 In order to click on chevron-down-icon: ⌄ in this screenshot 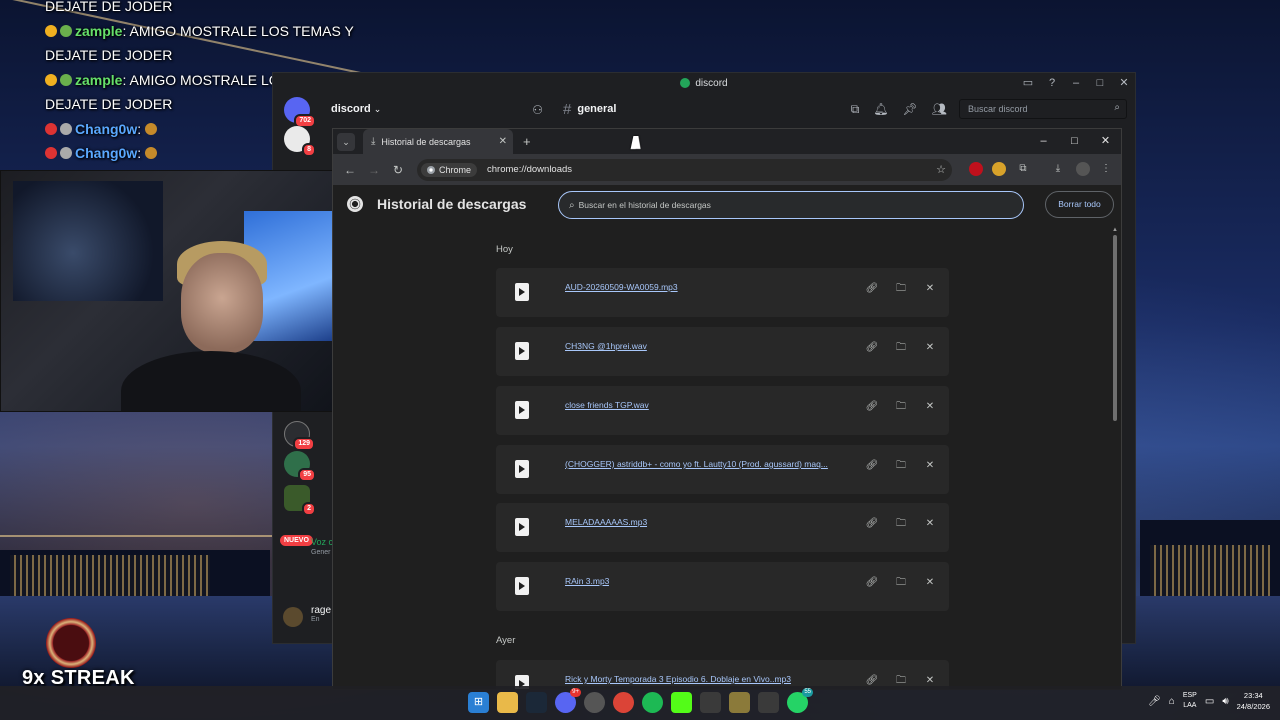, I will do `click(378, 109)`.